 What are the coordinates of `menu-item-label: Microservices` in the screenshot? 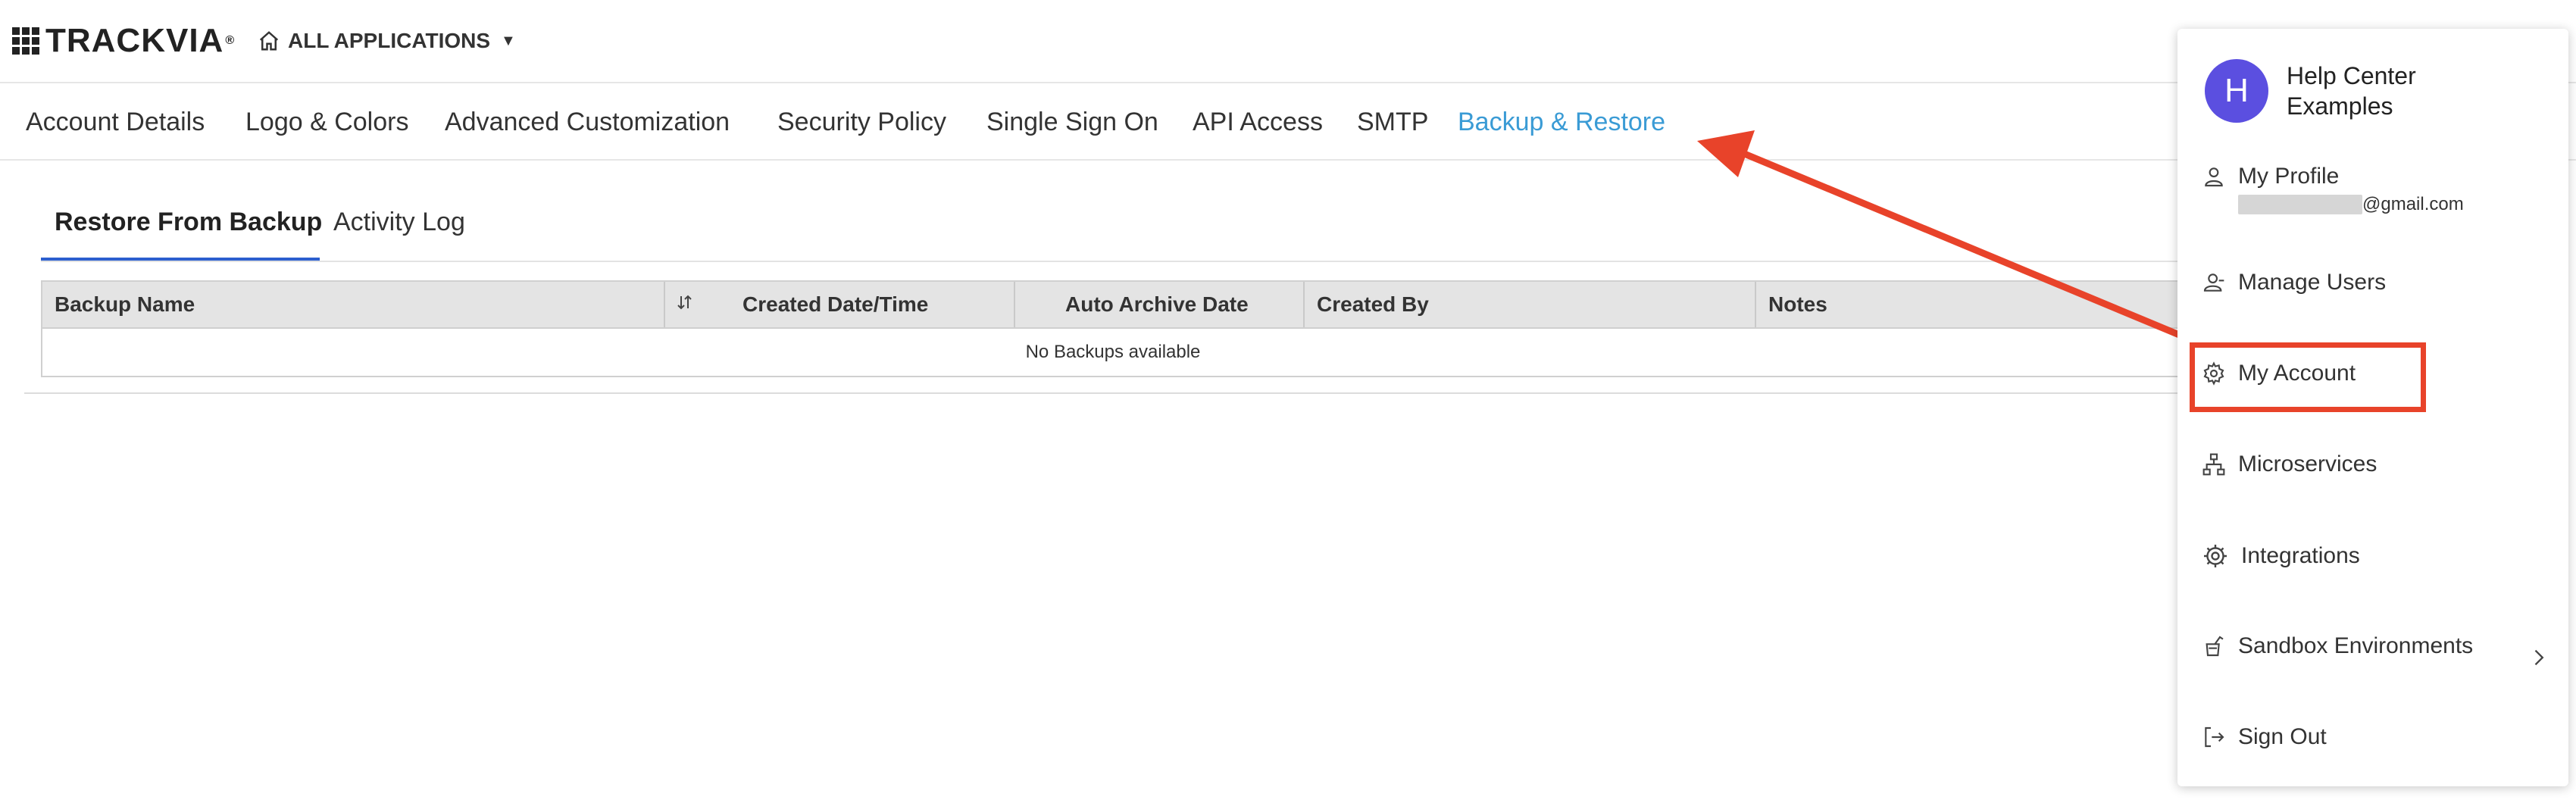 It's located at (2307, 463).